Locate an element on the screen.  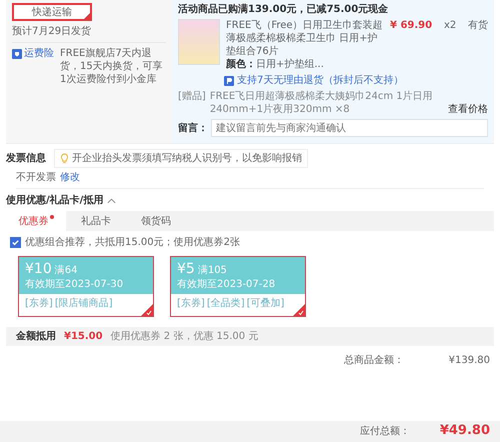
gift-tag: [赠品] is located at coordinates (192, 96).